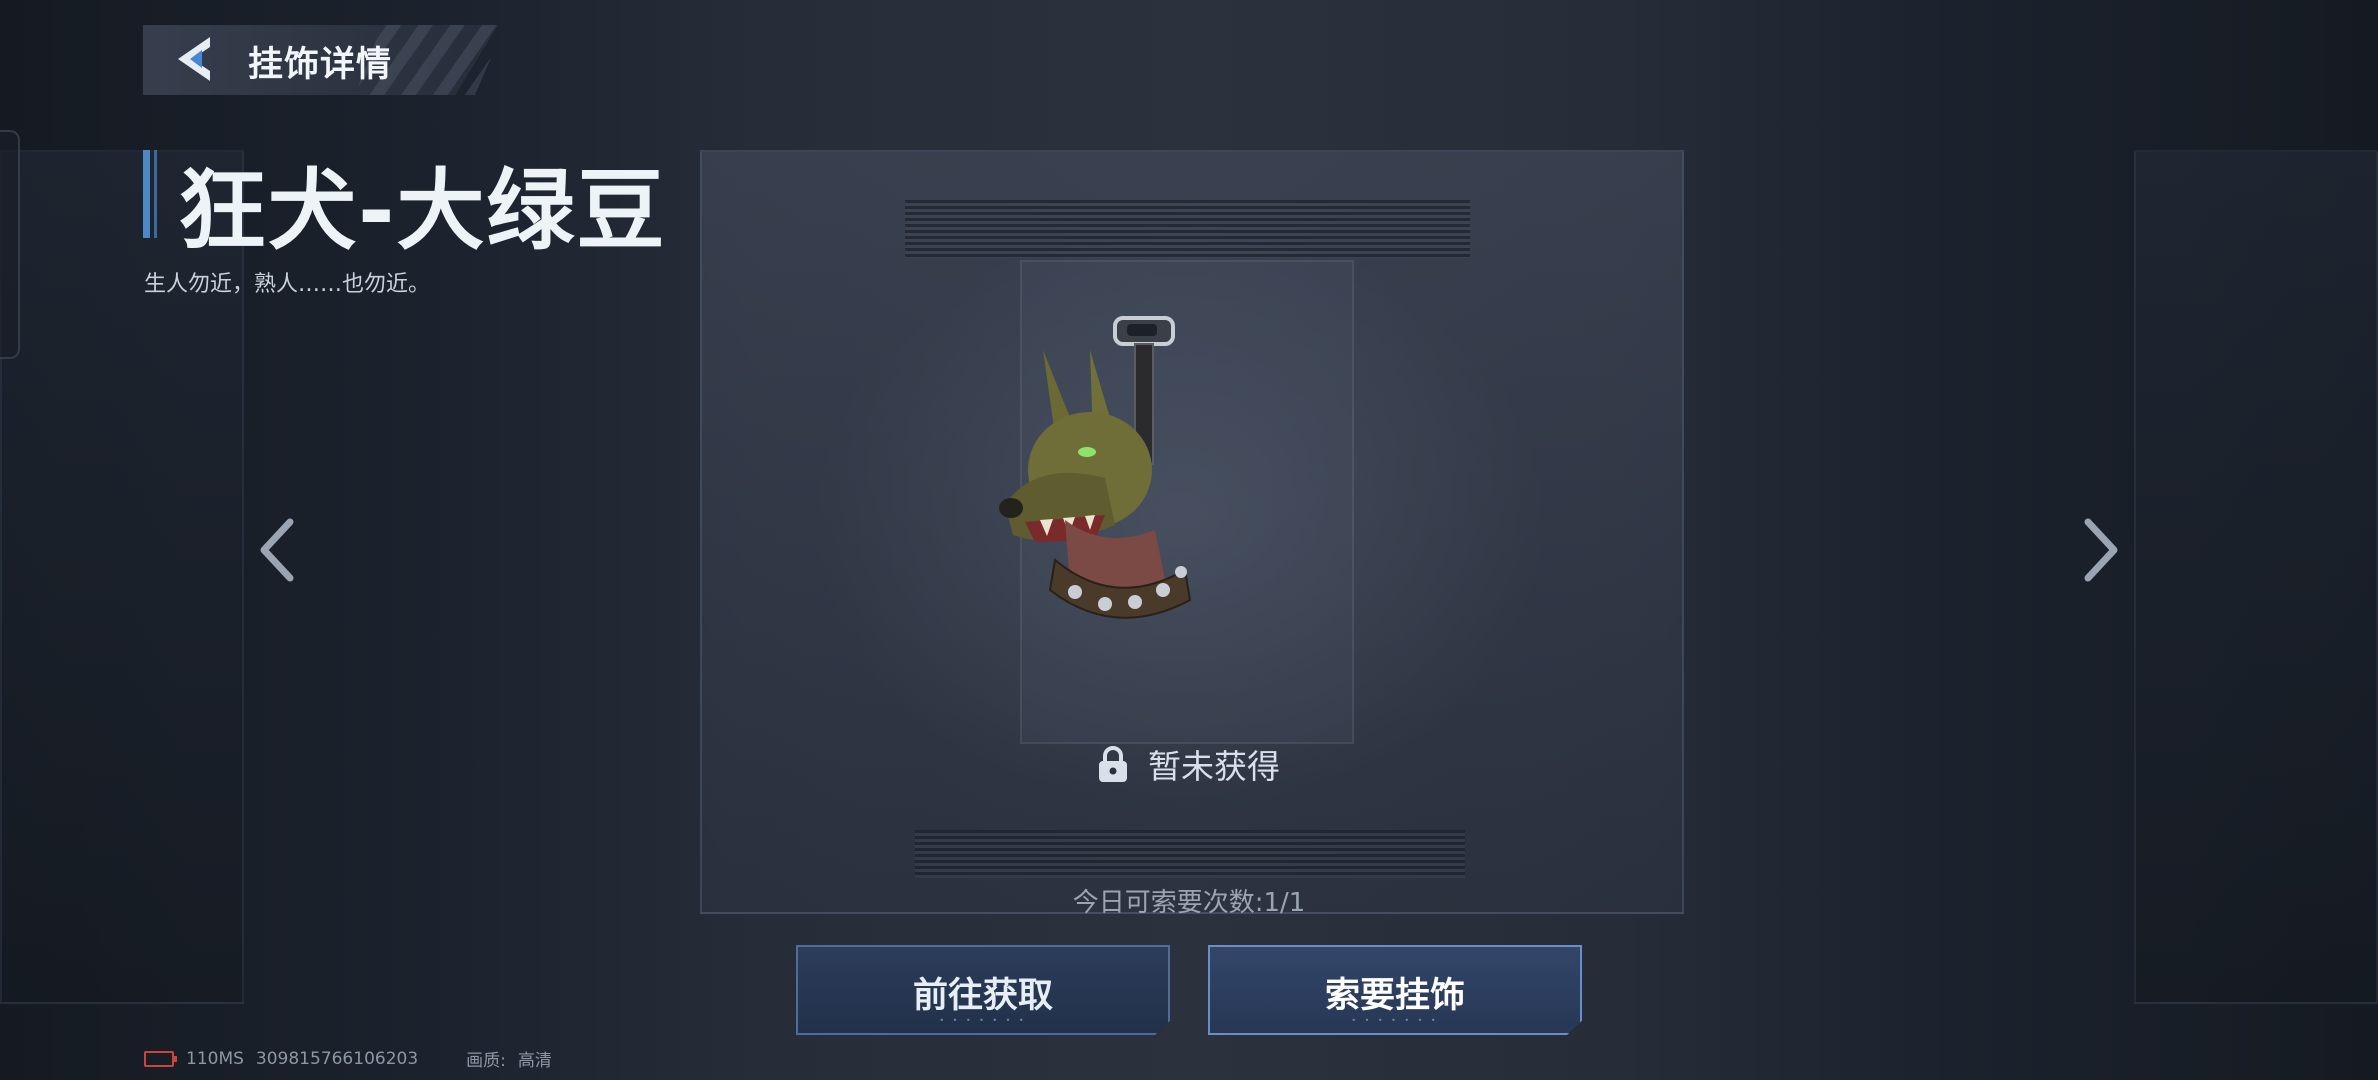 The image size is (2378, 1080). What do you see at coordinates (1105, 465) in the screenshot?
I see `pendant-dog-image` at bounding box center [1105, 465].